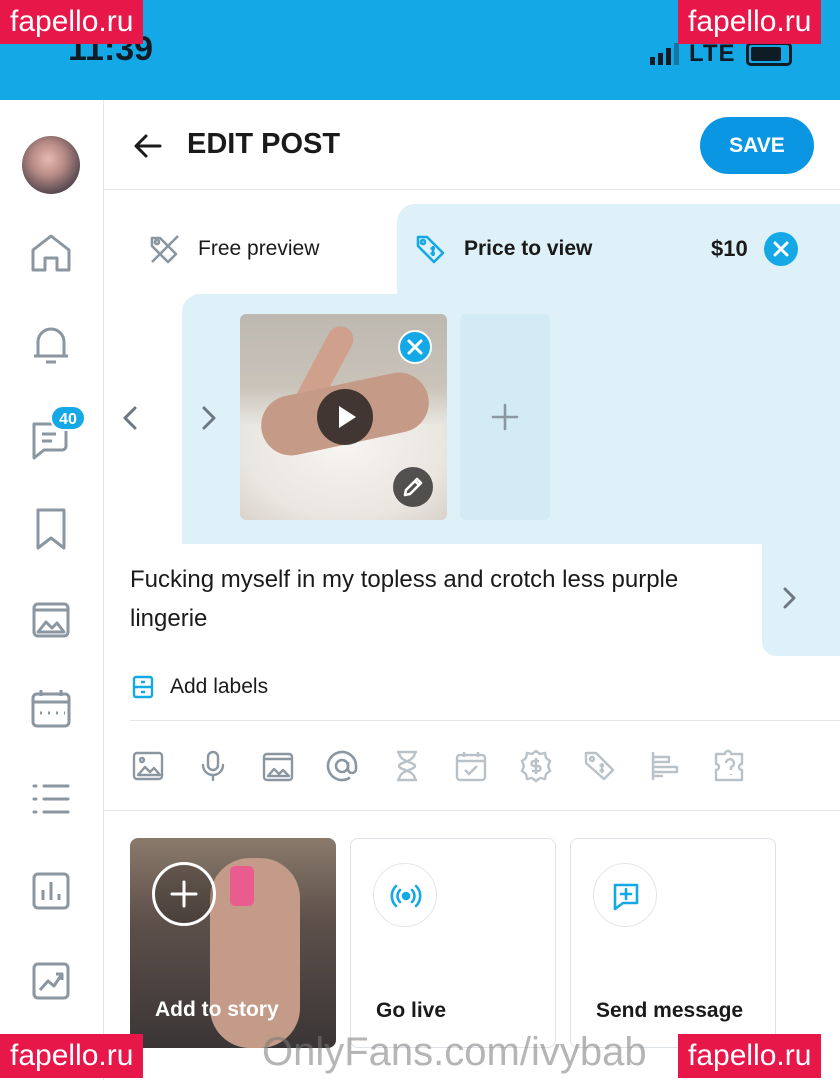 The width and height of the screenshot is (840, 1080). I want to click on add-media-button, so click(505, 417).